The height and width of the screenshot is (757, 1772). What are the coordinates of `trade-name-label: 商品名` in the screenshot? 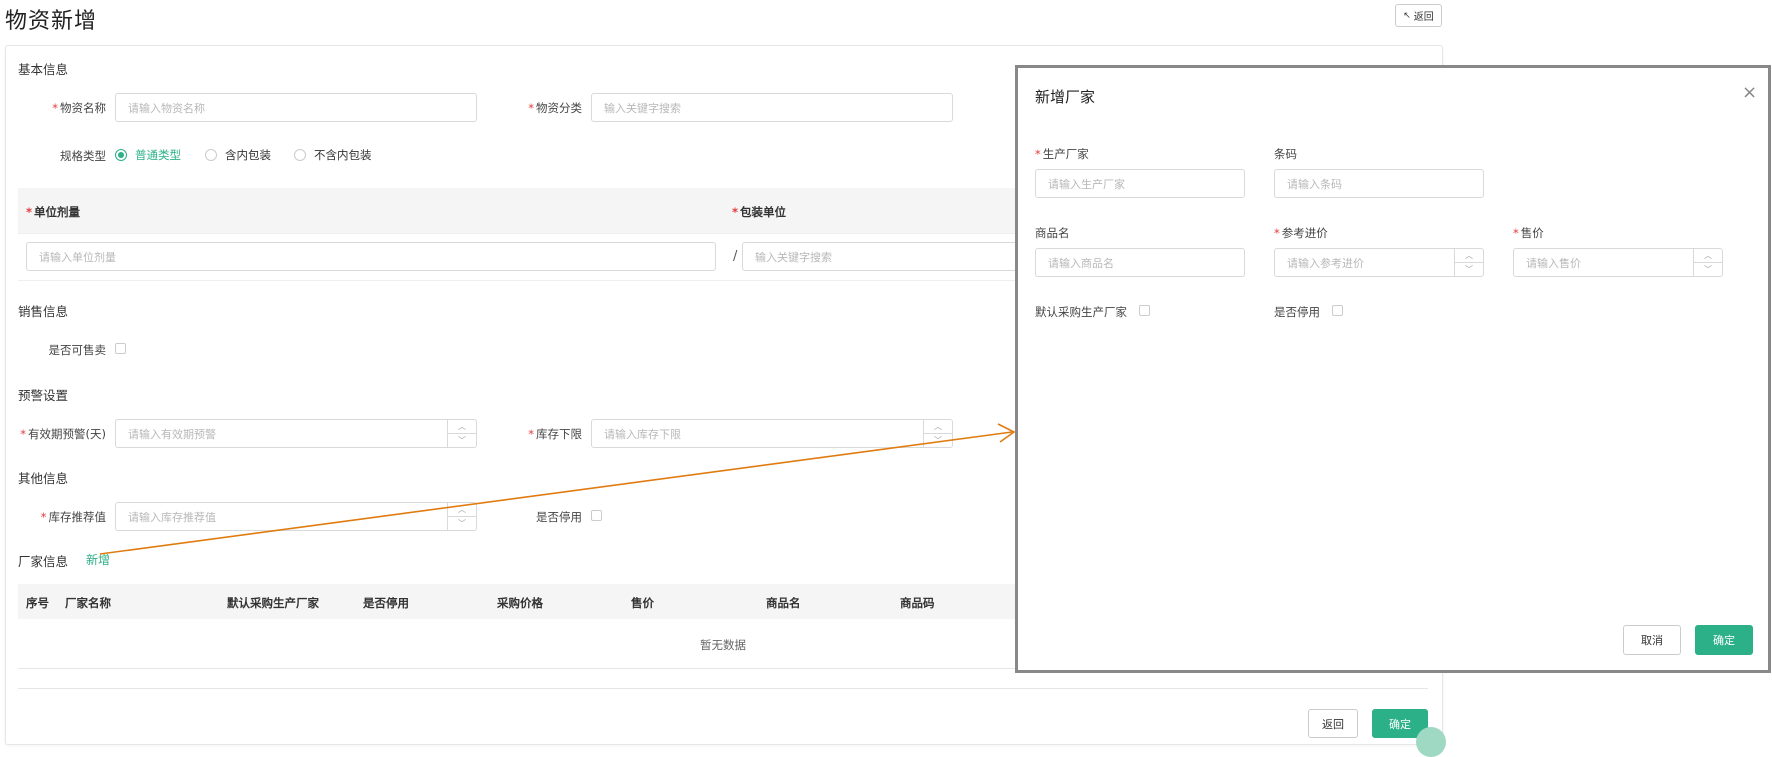 It's located at (1052, 233).